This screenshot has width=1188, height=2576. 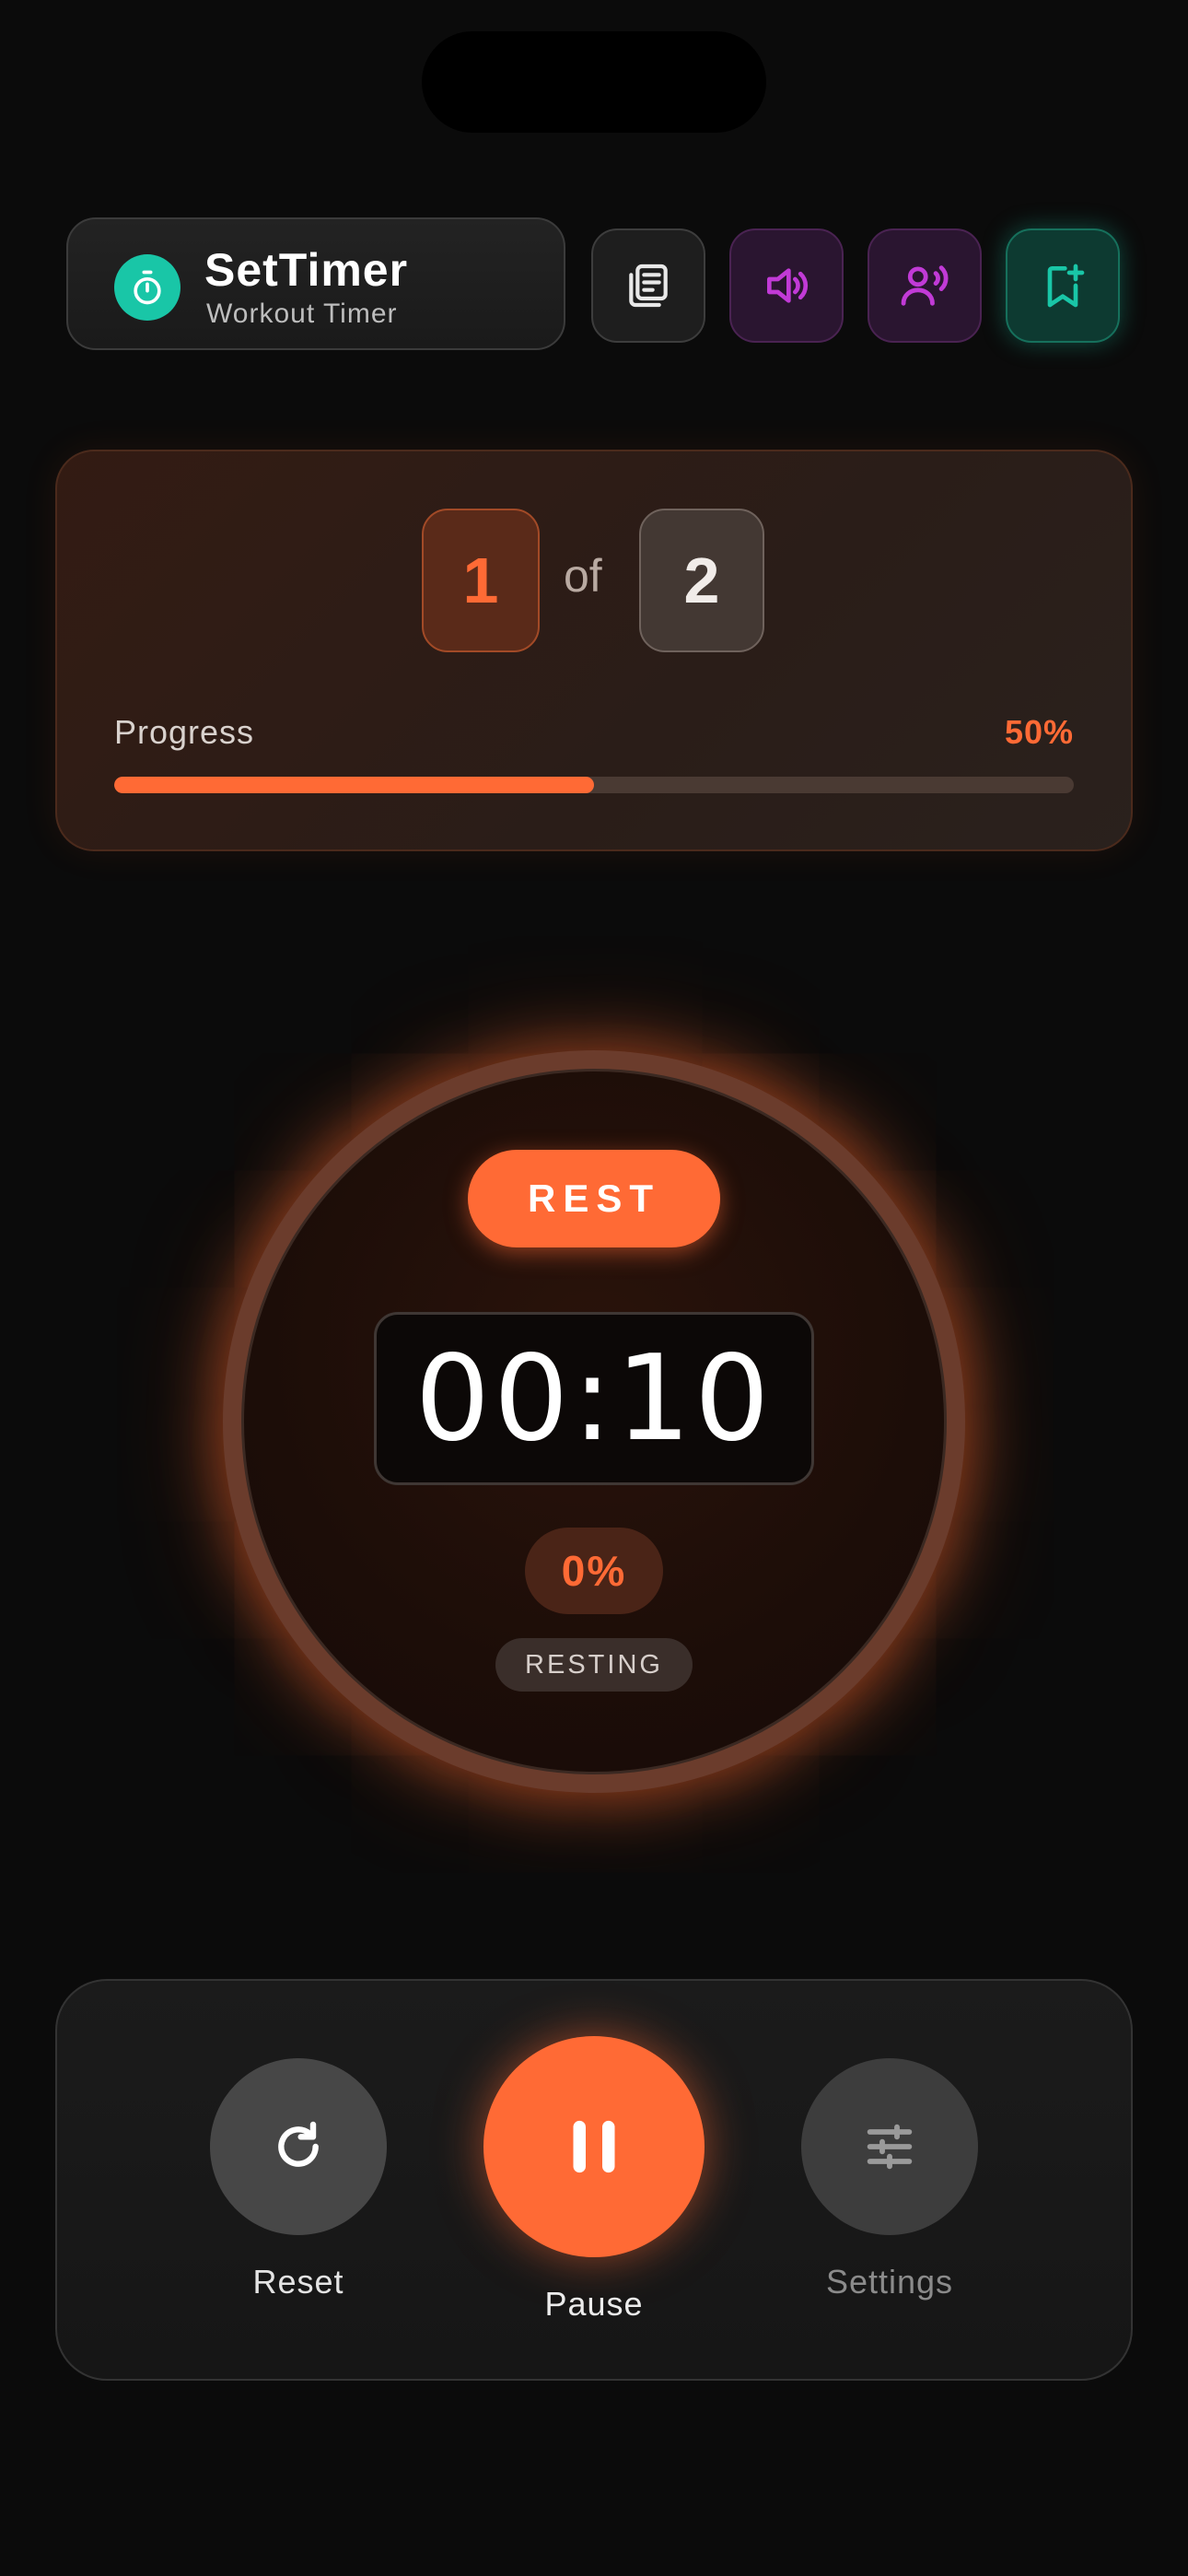 What do you see at coordinates (1039, 732) in the screenshot?
I see `progress-percent: 50%` at bounding box center [1039, 732].